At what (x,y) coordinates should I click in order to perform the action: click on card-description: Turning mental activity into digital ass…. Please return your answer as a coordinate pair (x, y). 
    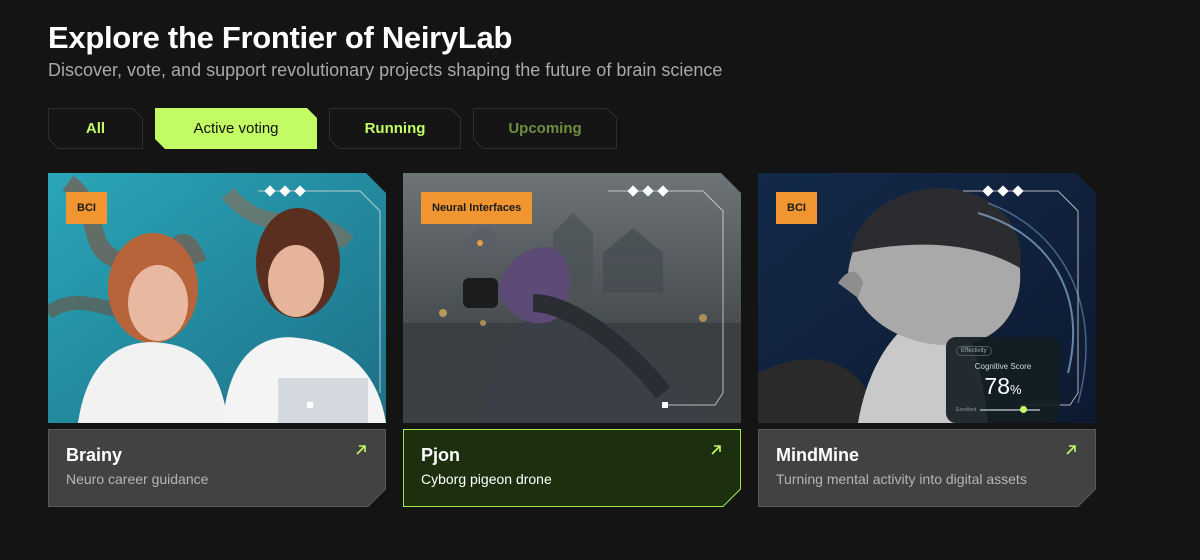
    Looking at the image, I should click on (901, 479).